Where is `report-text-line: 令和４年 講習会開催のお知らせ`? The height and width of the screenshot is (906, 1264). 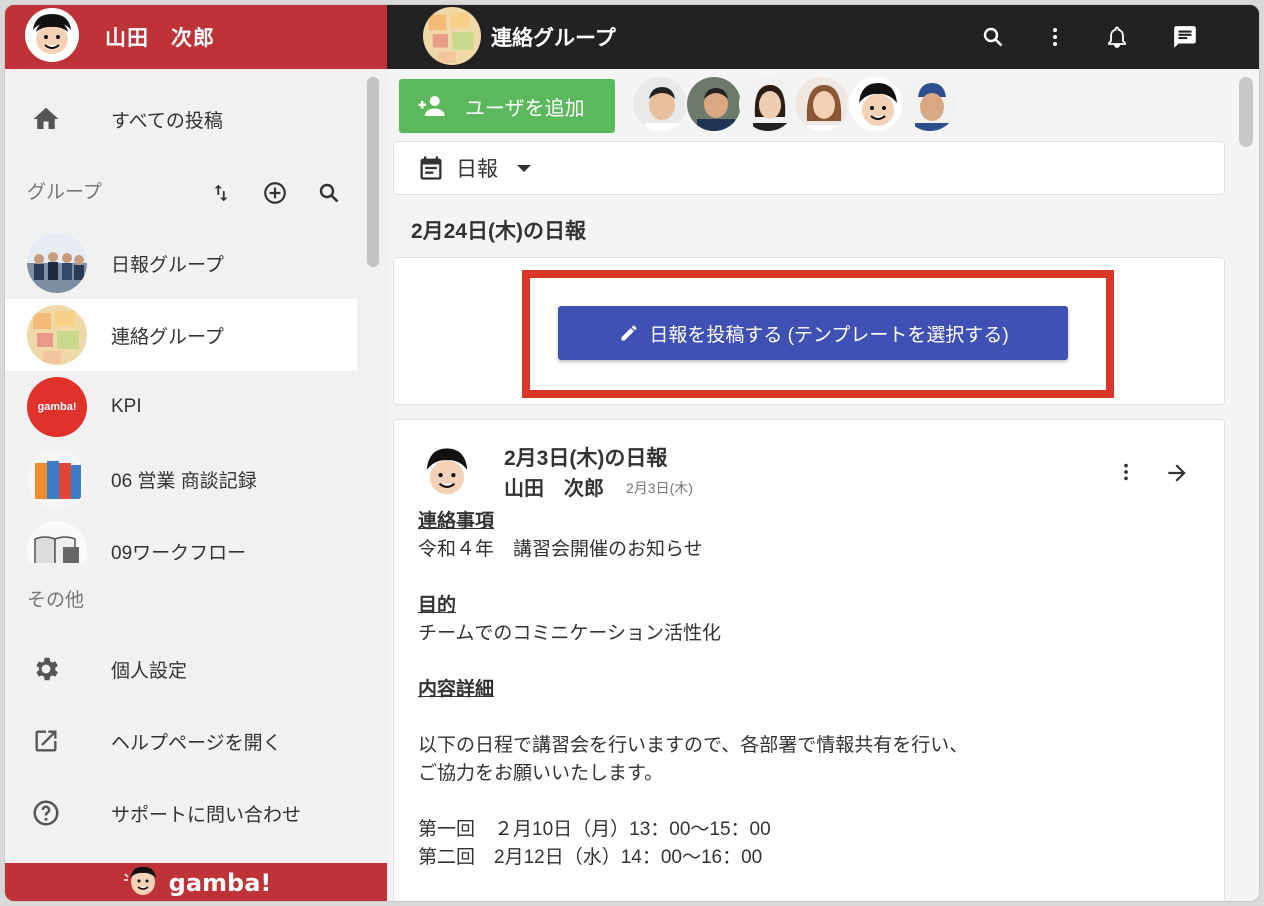
report-text-line: 令和４年 講習会開催のお知らせ is located at coordinates (560, 549).